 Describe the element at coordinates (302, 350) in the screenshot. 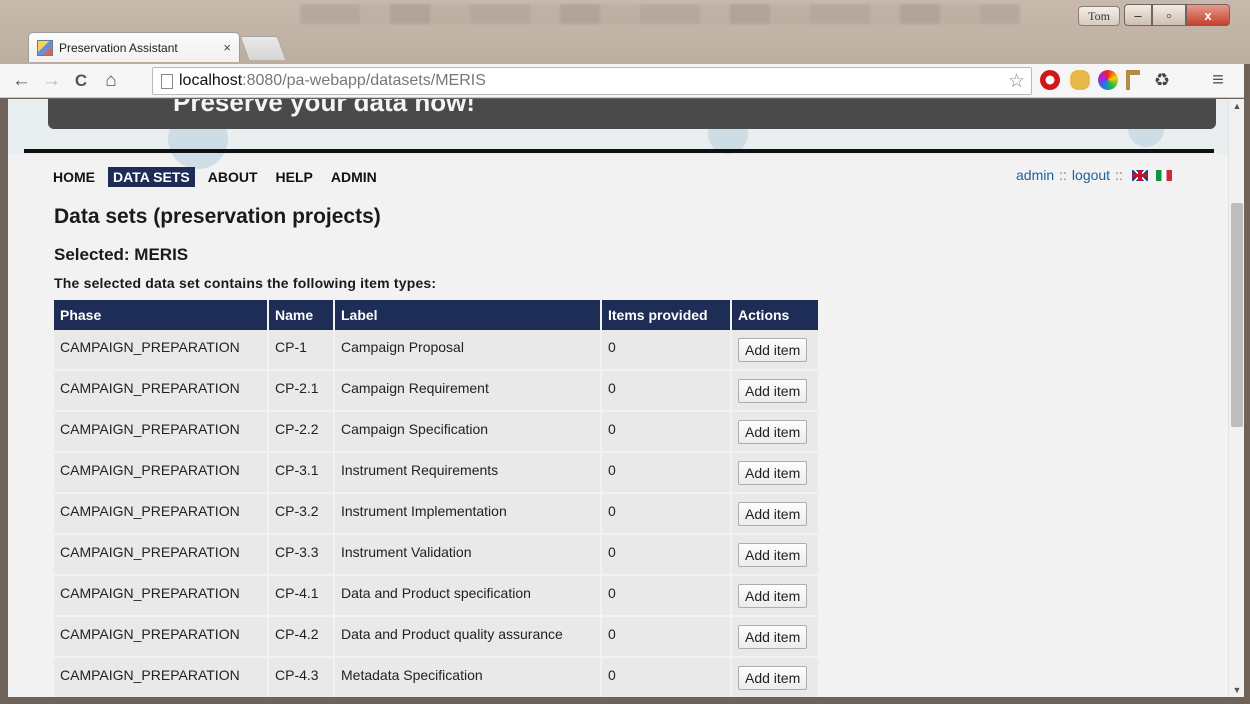

I see `cell-name: CP-1` at that location.